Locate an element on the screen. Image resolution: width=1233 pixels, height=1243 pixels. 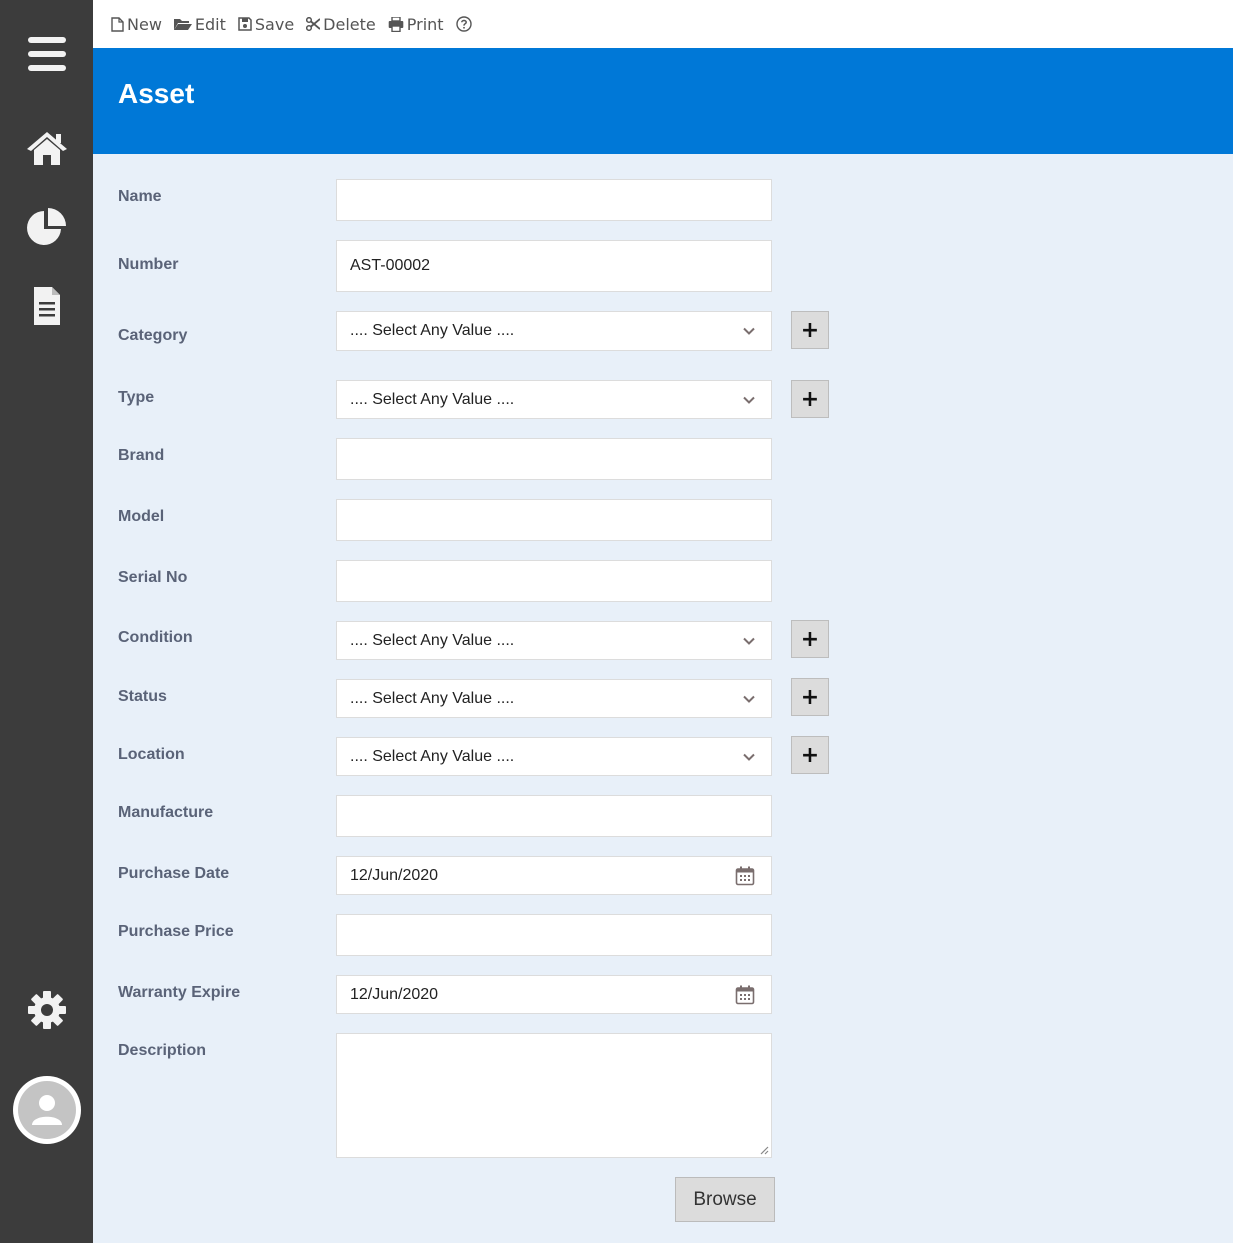
add-type-button: + is located at coordinates (810, 399).